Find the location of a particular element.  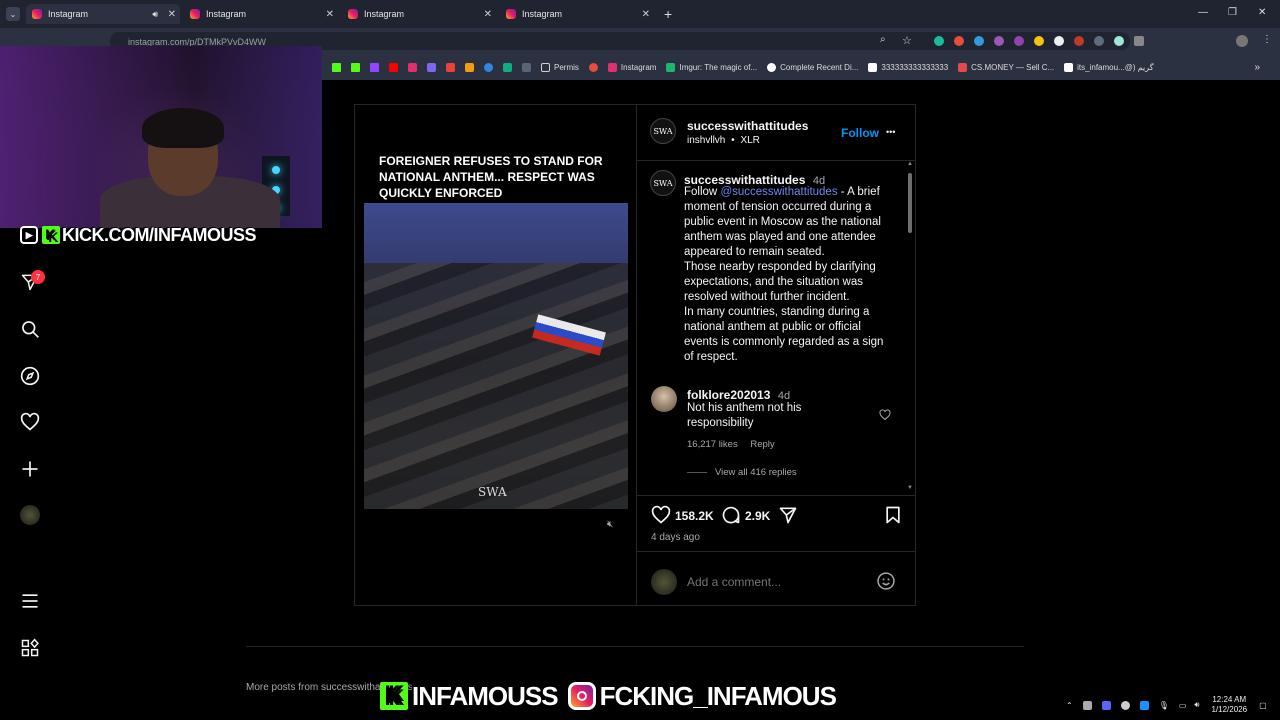

caption-avatar: SWA is located at coordinates (663, 183).